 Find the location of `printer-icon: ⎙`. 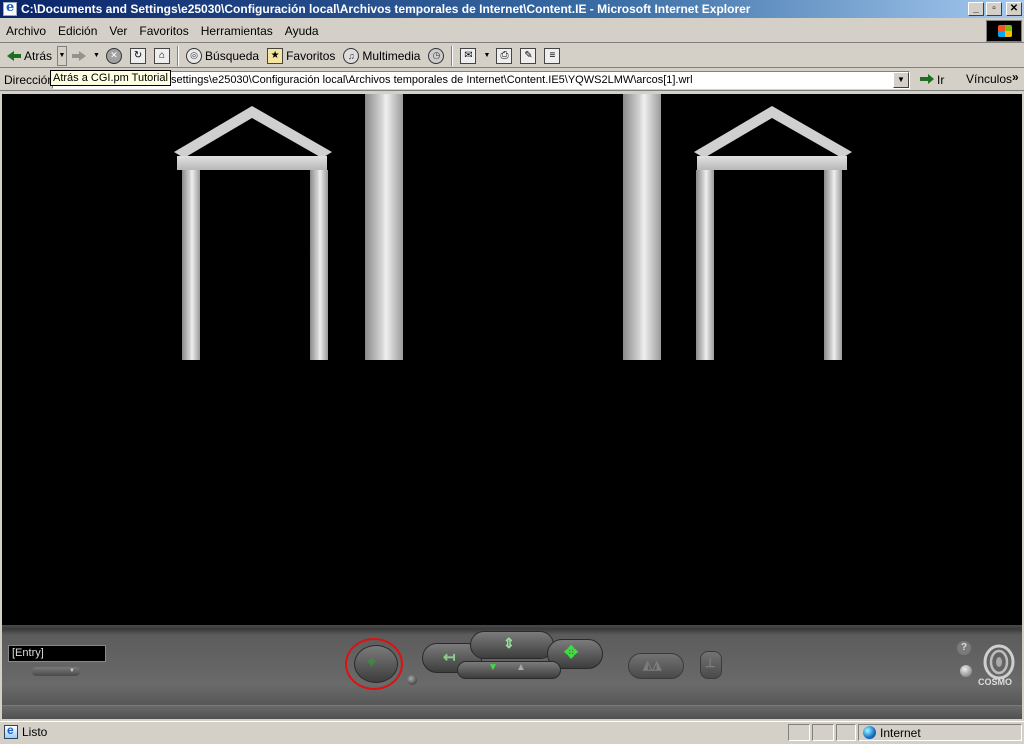

printer-icon: ⎙ is located at coordinates (504, 55).